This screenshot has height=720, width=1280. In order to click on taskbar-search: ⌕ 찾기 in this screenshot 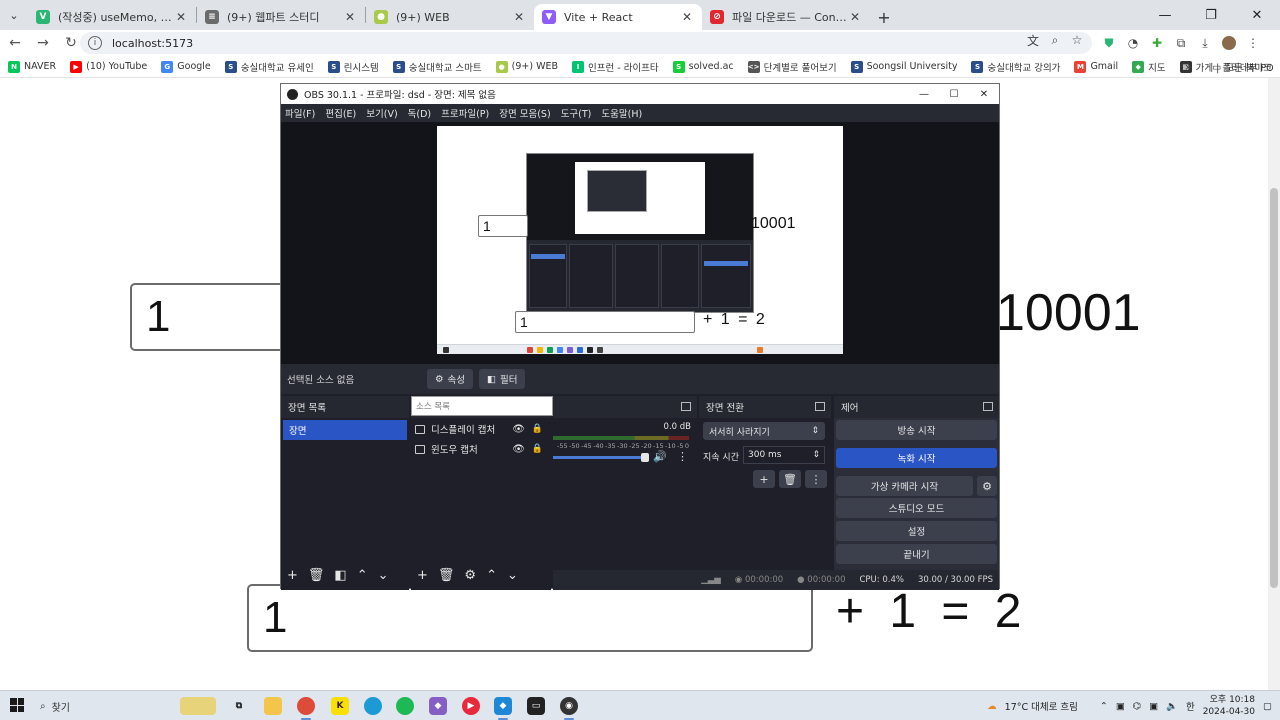, I will do `click(55, 706)`.